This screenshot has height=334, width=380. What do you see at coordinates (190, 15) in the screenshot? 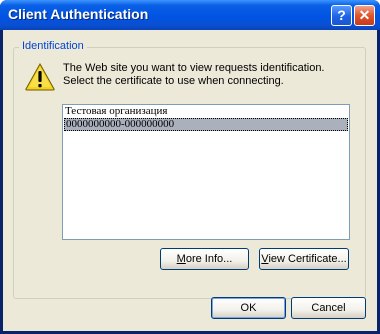
I see `title-bar: Client Authentication ? ✕` at bounding box center [190, 15].